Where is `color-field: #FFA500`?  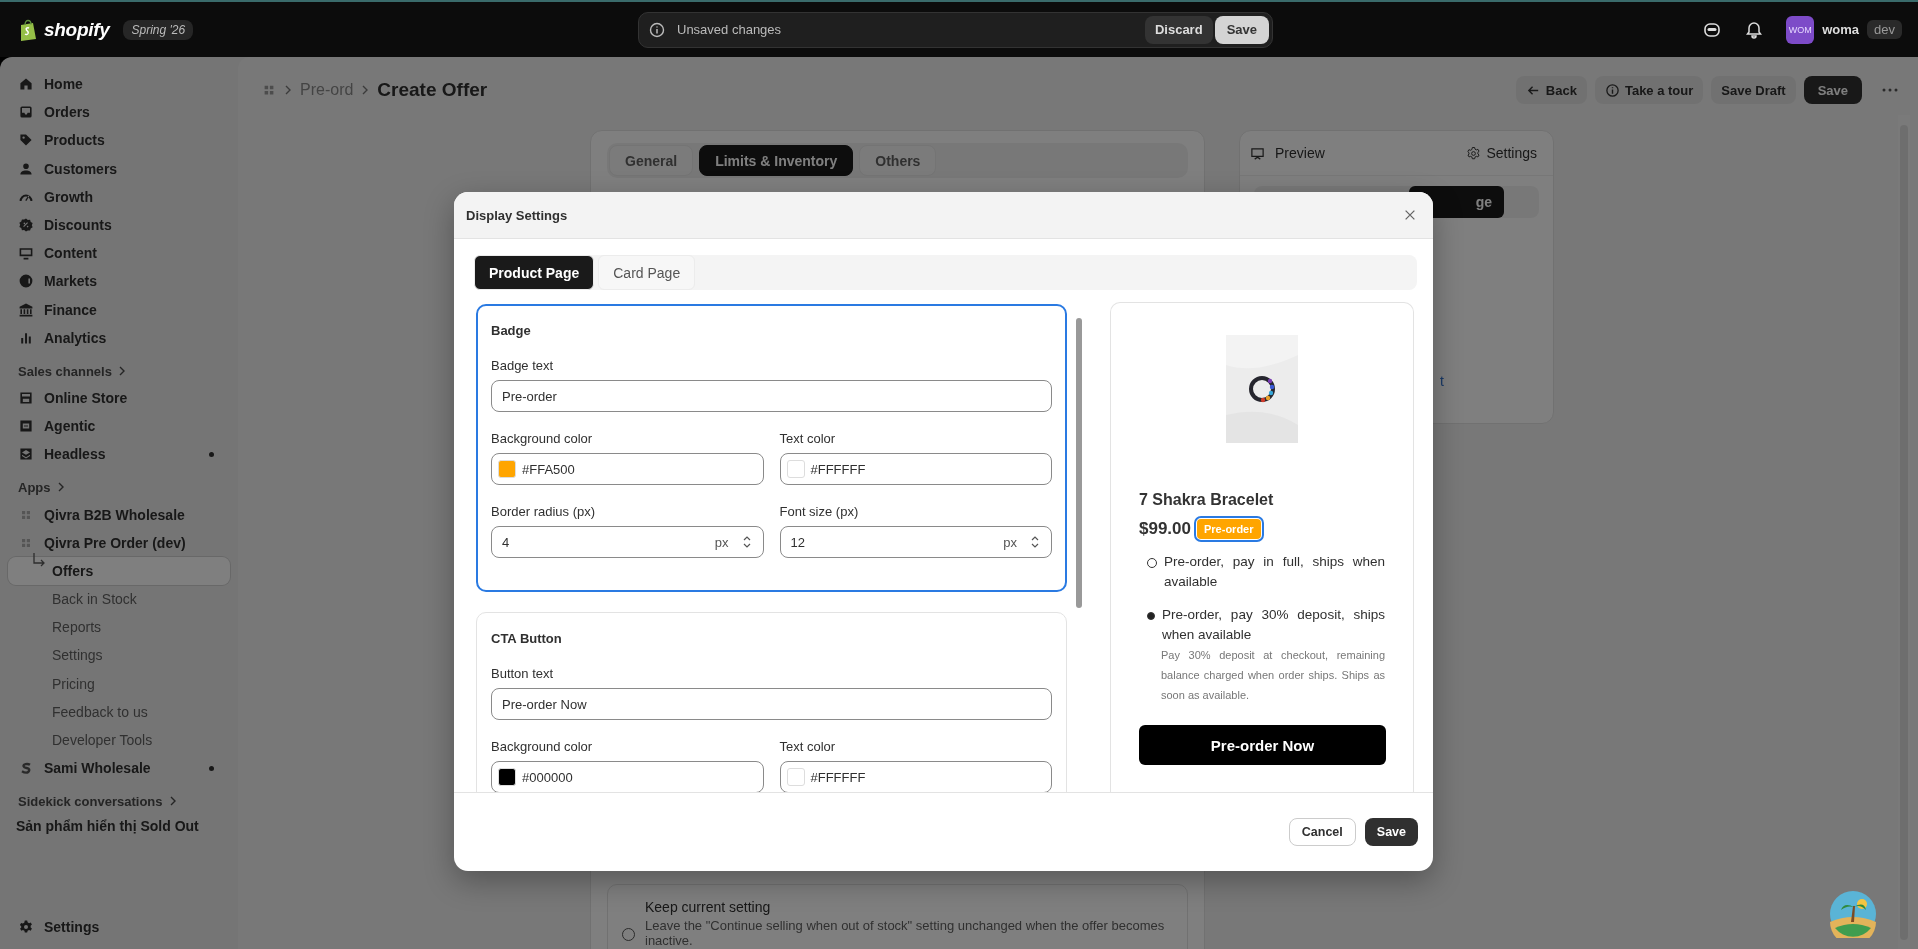 color-field: #FFA500 is located at coordinates (627, 469).